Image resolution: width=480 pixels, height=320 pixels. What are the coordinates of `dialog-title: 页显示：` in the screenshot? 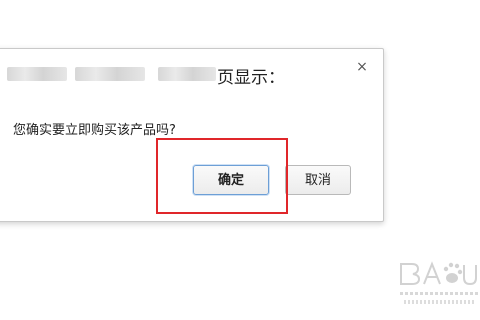 It's located at (167, 75).